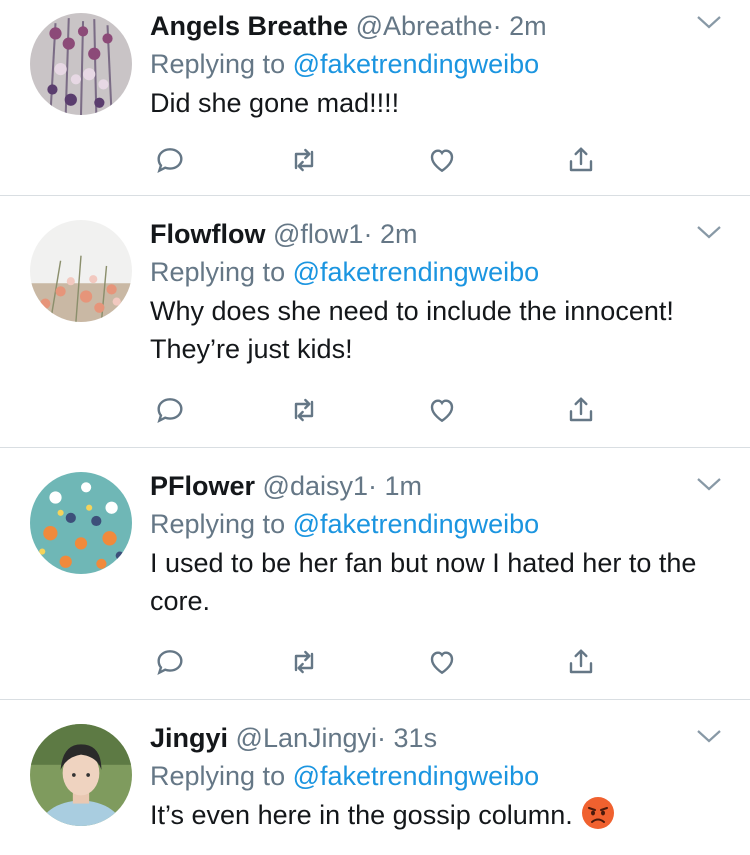 This screenshot has height=855, width=750. Describe the element at coordinates (275, 103) in the screenshot. I see `tweet-text: Did she gone mad!!!!` at that location.